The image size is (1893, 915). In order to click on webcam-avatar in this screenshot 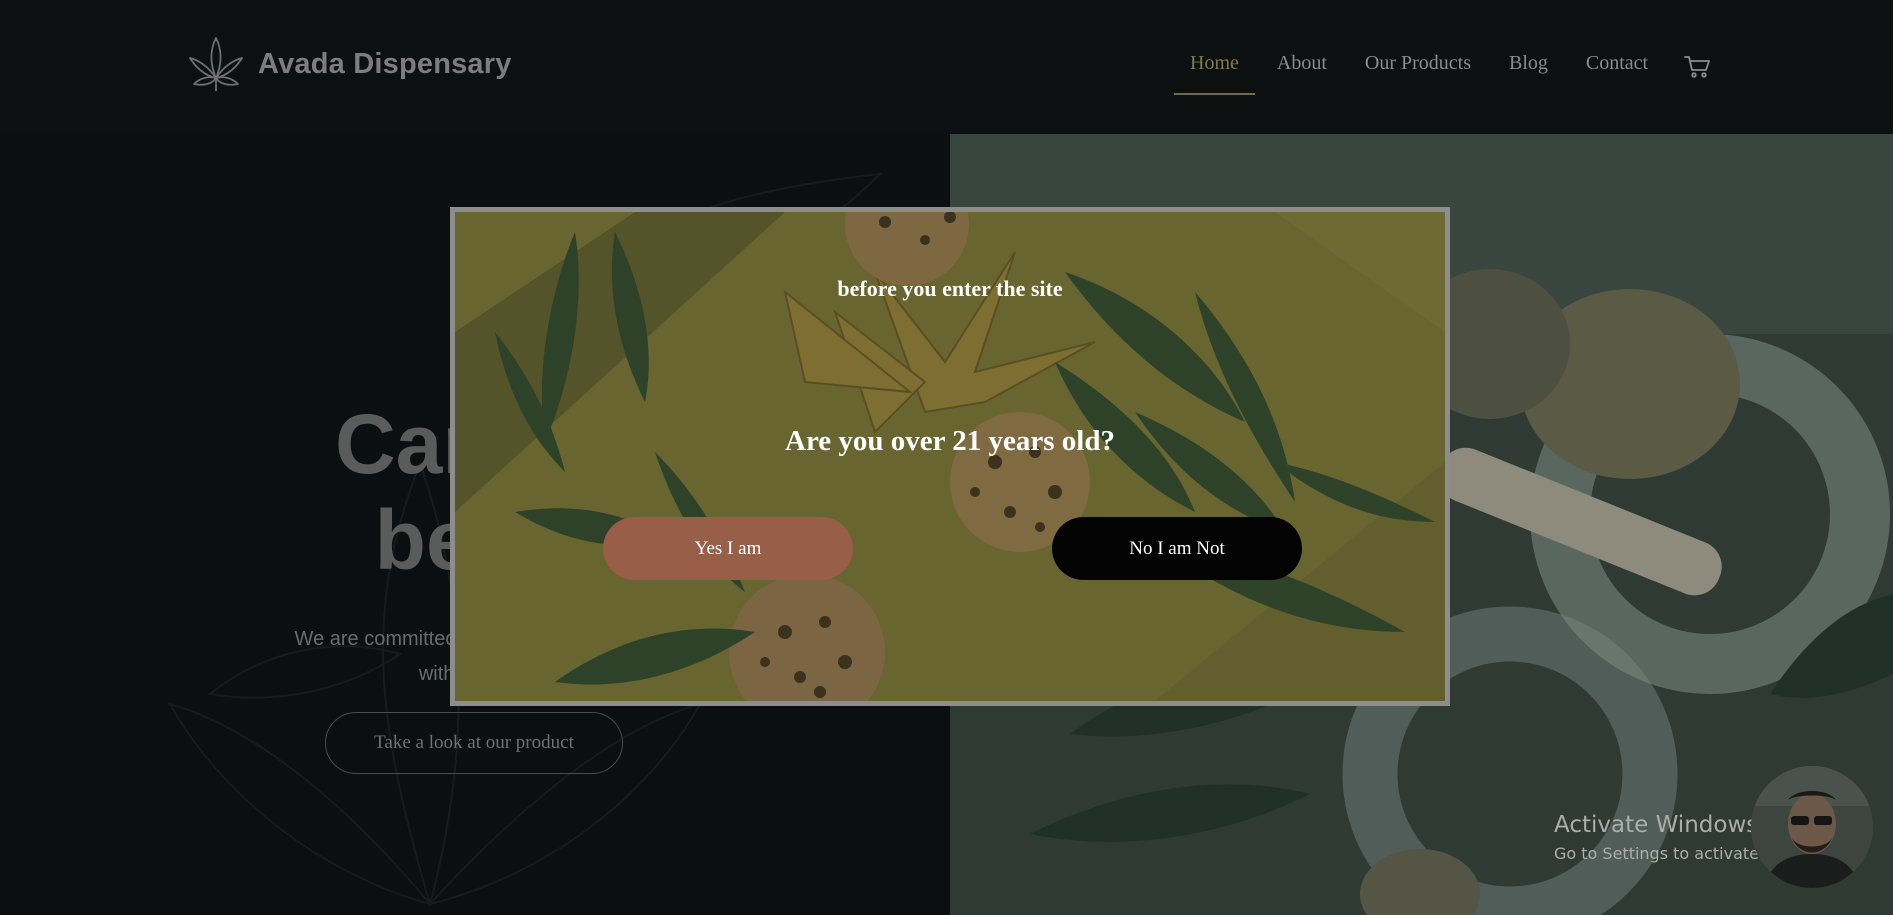, I will do `click(1812, 827)`.